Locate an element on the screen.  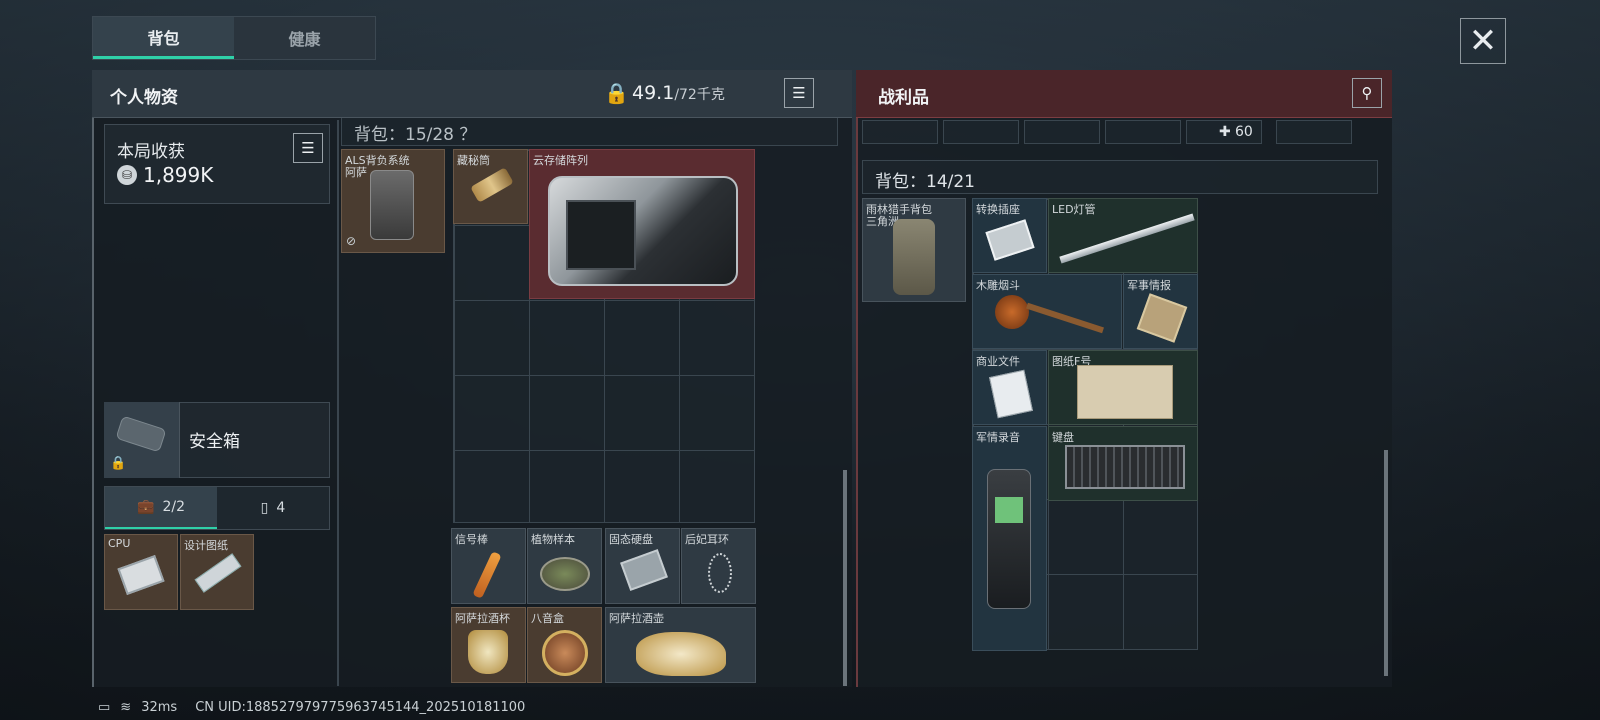
recorder-image is located at coordinates (1009, 539).